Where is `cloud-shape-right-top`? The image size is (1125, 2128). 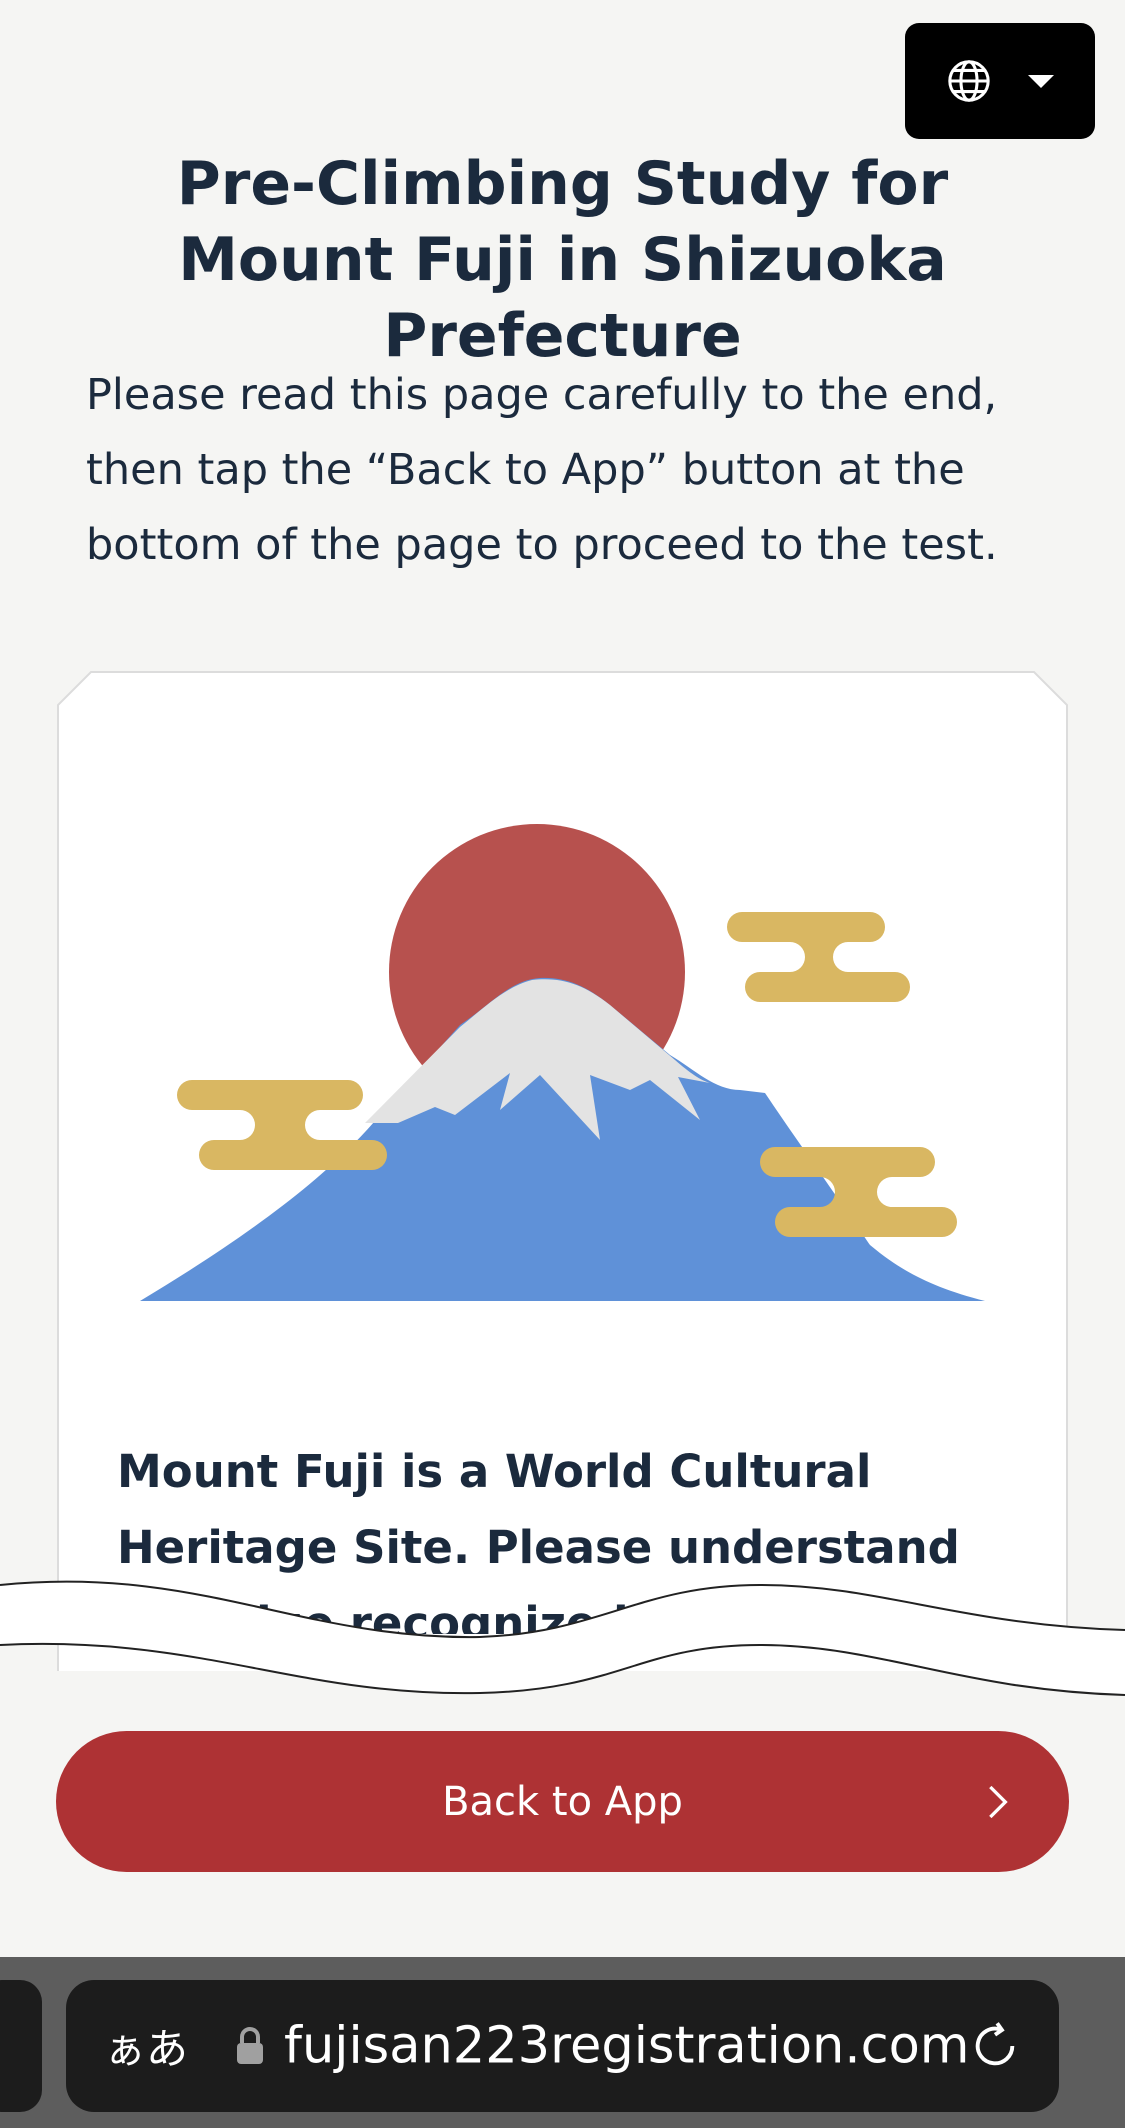
cloud-shape-right-top is located at coordinates (818, 957).